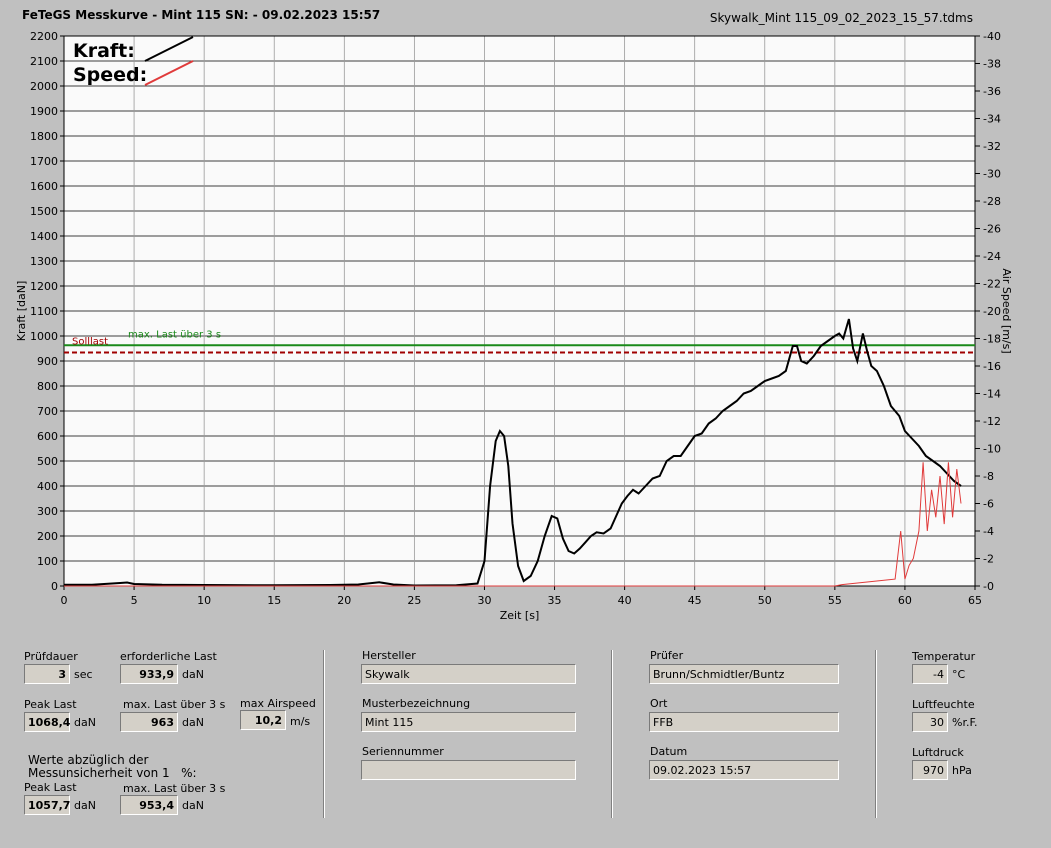  What do you see at coordinates (149, 805) in the screenshot?
I see `max-last-adj-field: 953,4` at bounding box center [149, 805].